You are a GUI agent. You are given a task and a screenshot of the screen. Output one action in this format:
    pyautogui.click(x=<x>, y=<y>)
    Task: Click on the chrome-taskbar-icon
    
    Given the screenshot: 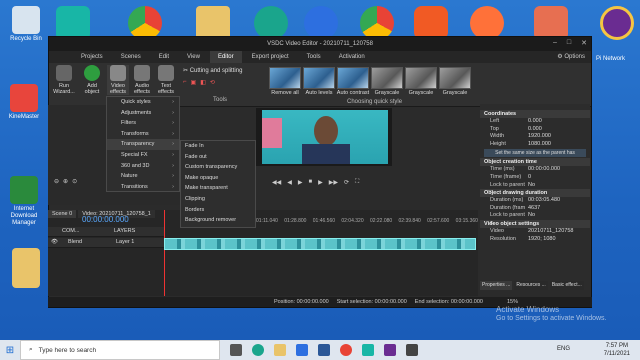 What is the action you would take?
    pyautogui.click(x=346, y=350)
    